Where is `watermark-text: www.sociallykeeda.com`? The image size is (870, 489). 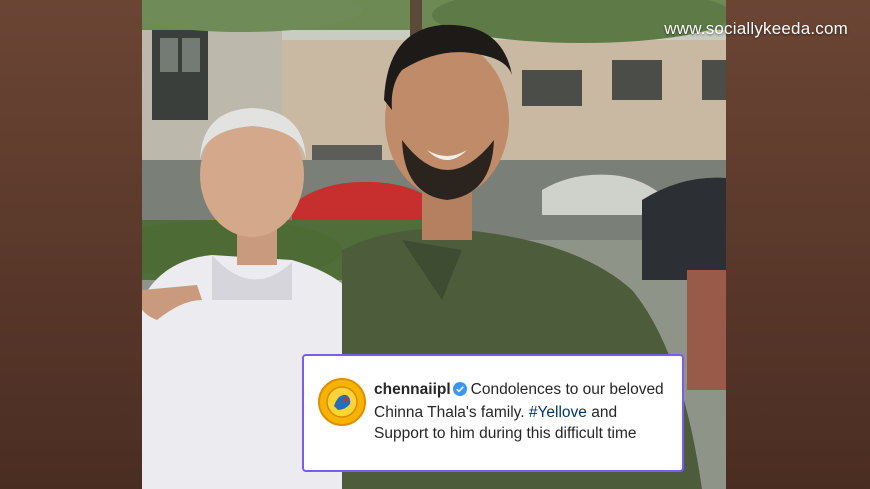 watermark-text: www.sociallykeeda.com is located at coordinates (756, 28).